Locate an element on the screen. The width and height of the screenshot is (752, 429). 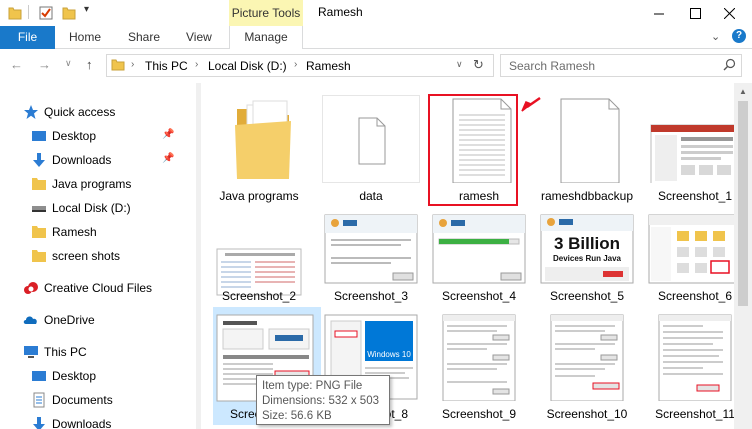
recent-locations-icon: ∨ is located at coordinates (68, 63).